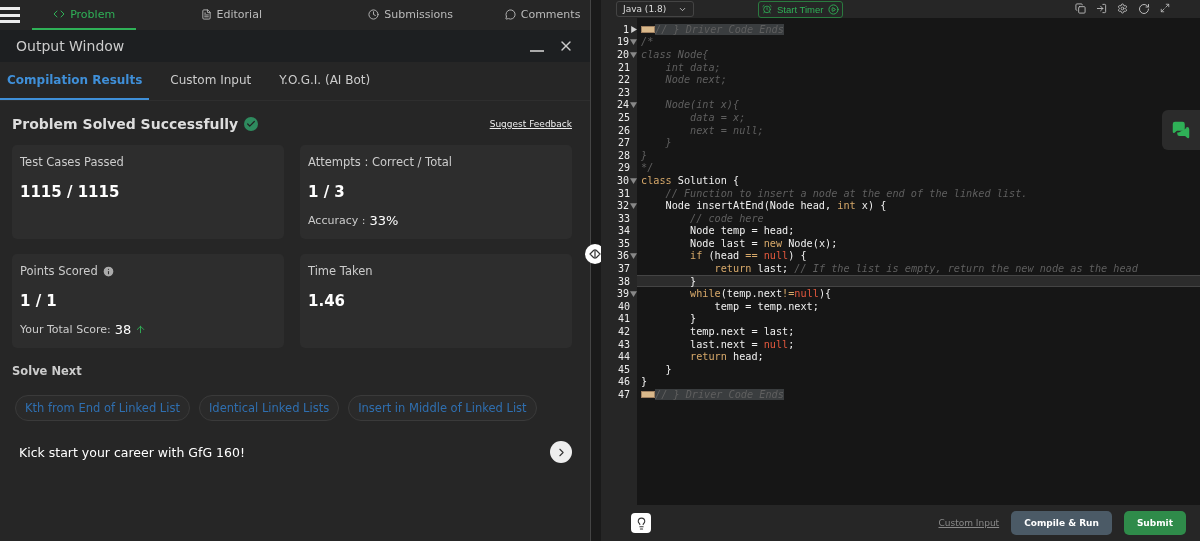 The width and height of the screenshot is (1200, 541). I want to click on card-title: Points Scored, so click(59, 271).